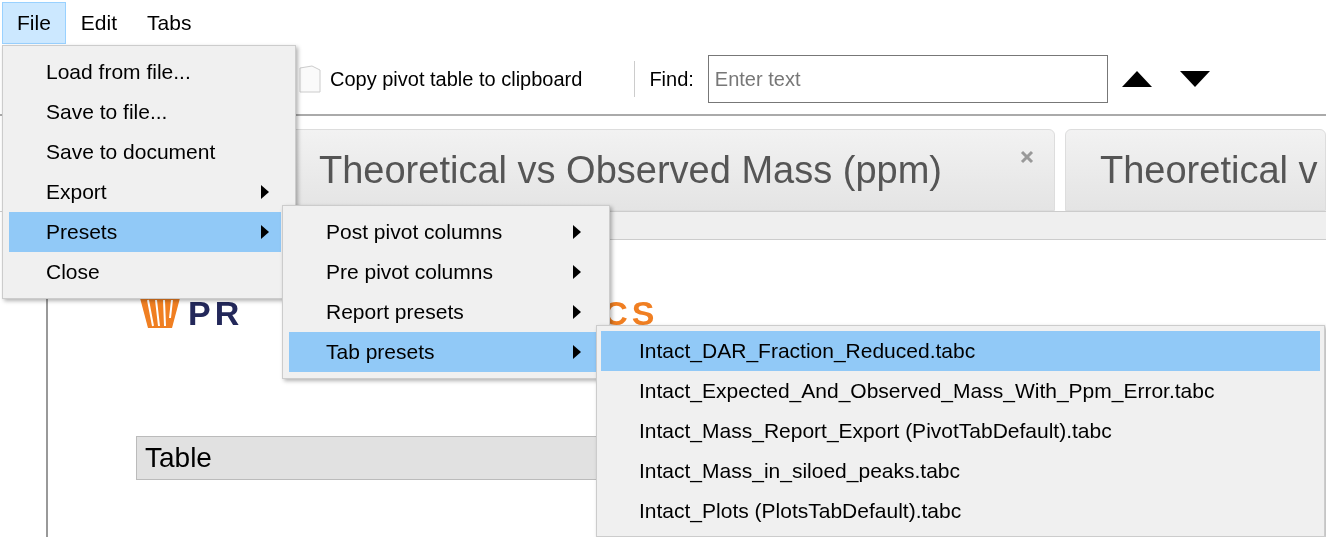  Describe the element at coordinates (446, 232) in the screenshot. I see `menu-item: Post pivot columns` at that location.